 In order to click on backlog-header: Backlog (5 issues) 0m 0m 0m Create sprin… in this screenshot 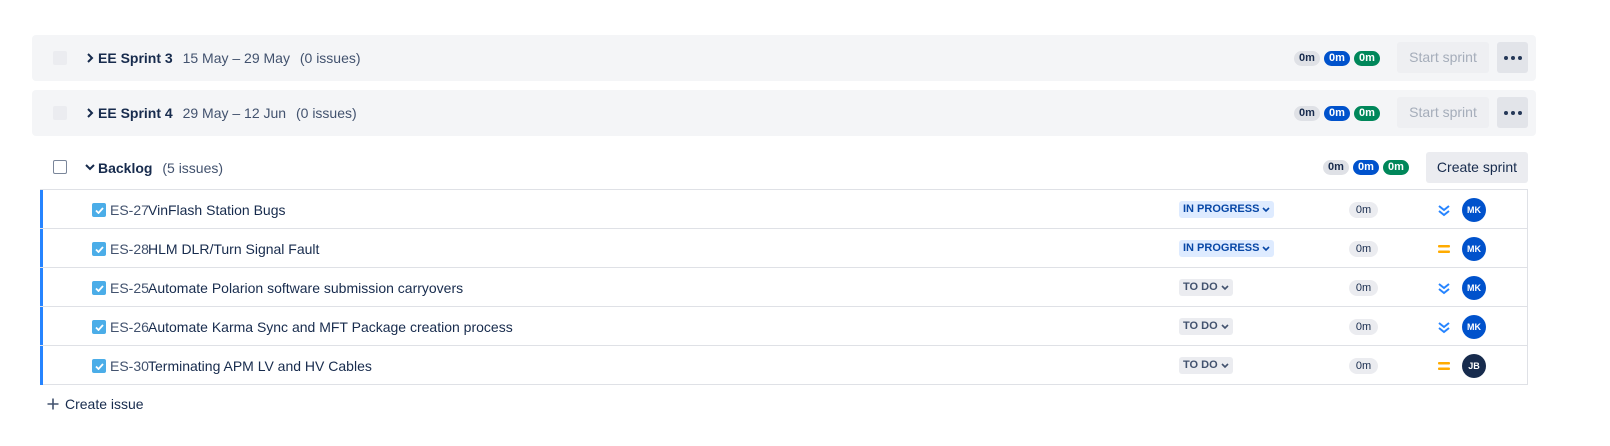, I will do `click(784, 167)`.